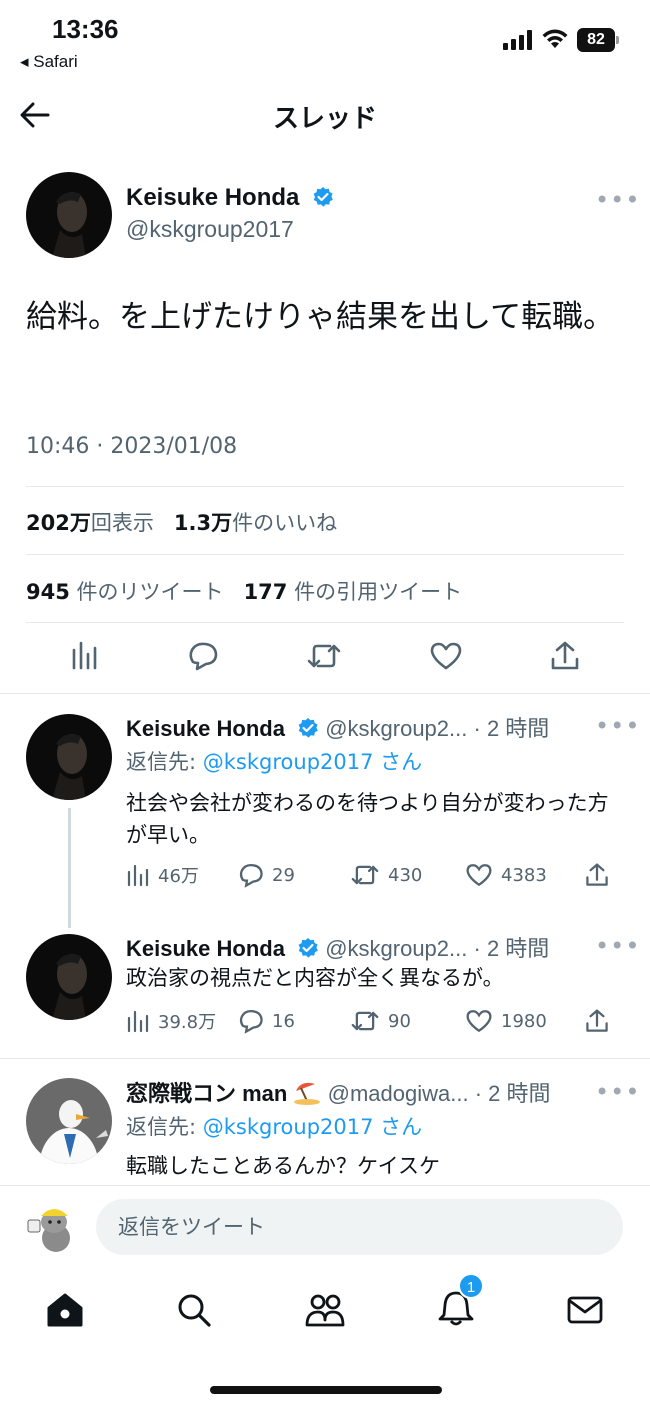 The width and height of the screenshot is (650, 1407). I want to click on reply-like: 1980, so click(525, 1021).